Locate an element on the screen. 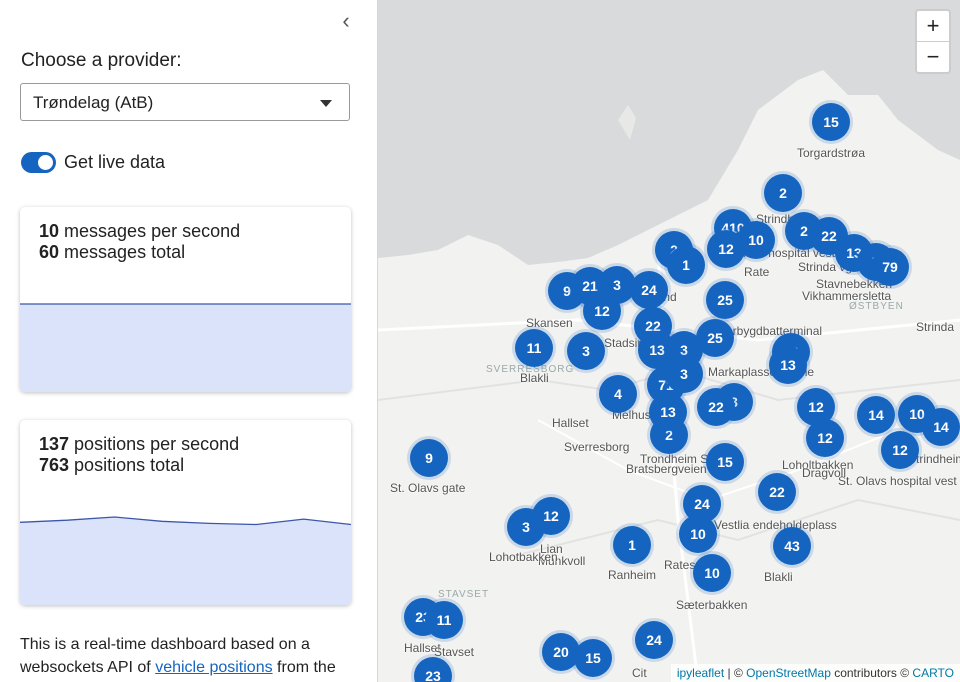  messages-sparkline is located at coordinates (185, 347).